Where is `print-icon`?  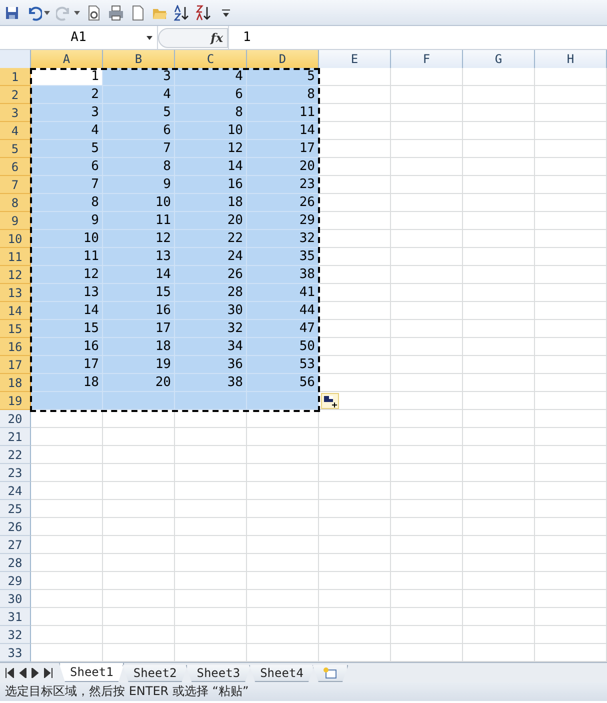 print-icon is located at coordinates (116, 12).